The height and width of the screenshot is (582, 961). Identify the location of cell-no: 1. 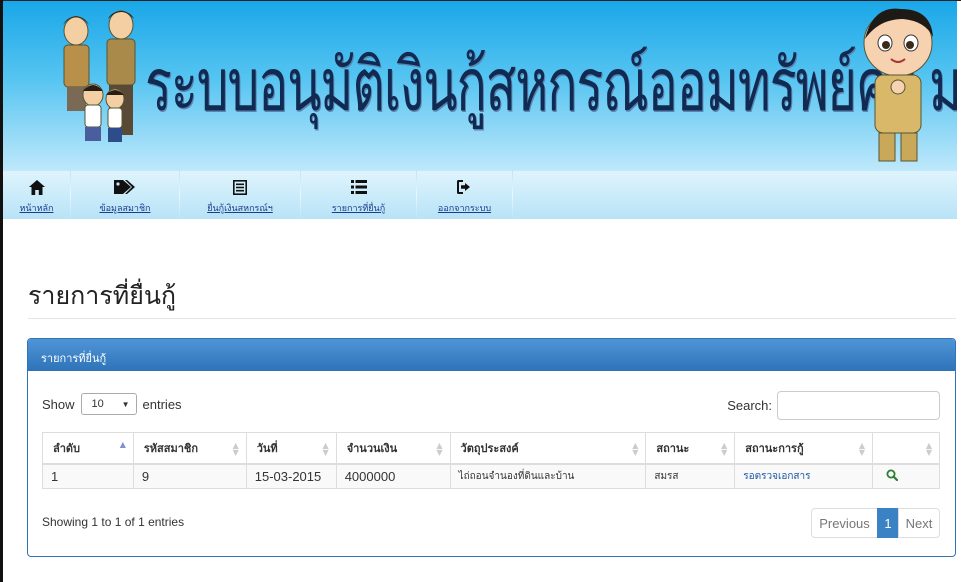
(88, 476).